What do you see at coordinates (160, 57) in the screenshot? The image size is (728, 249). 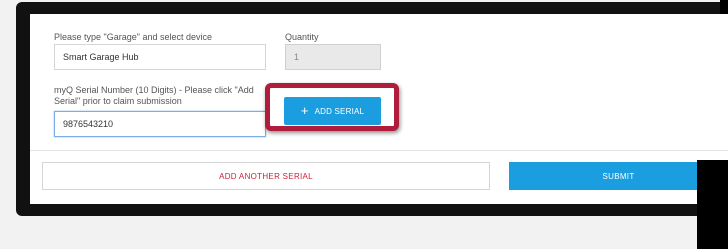 I see `device-input: Smart Garage Hub` at bounding box center [160, 57].